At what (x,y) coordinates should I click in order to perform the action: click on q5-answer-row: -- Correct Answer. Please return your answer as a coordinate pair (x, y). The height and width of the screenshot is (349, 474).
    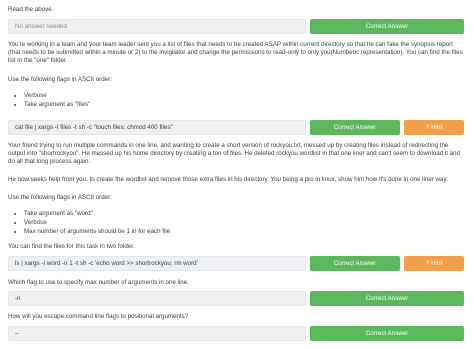
    Looking at the image, I should click on (236, 333).